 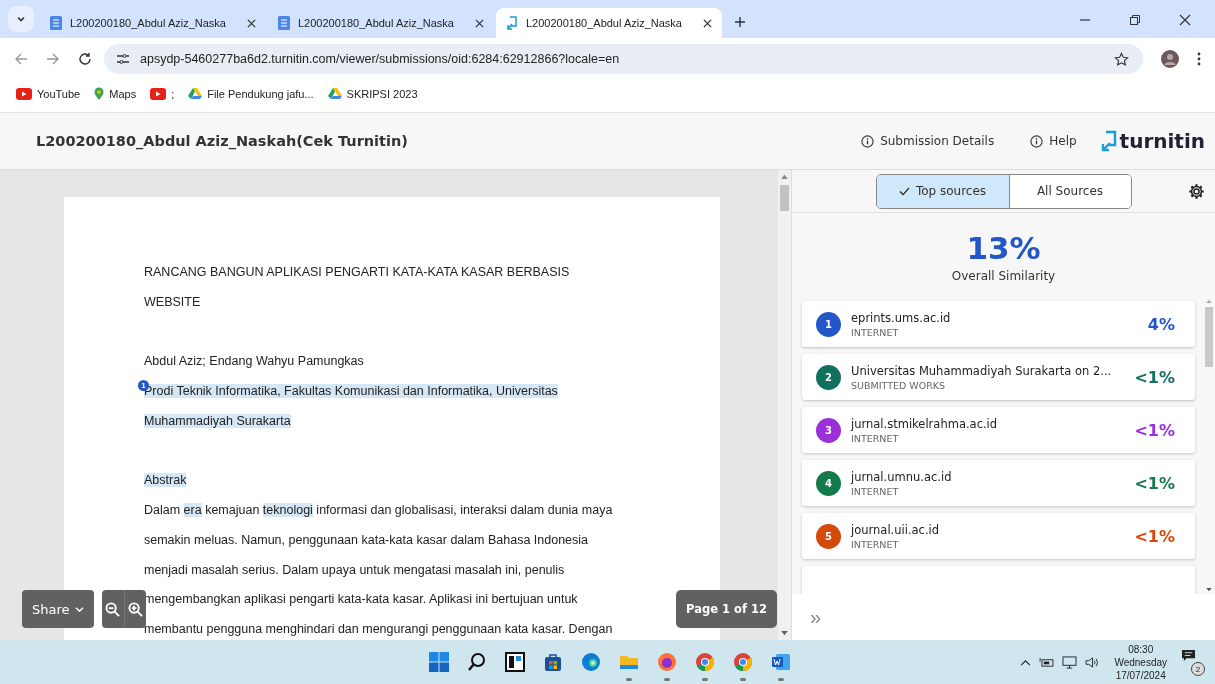 I want to click on store-bag-icon, so click(x=553, y=662).